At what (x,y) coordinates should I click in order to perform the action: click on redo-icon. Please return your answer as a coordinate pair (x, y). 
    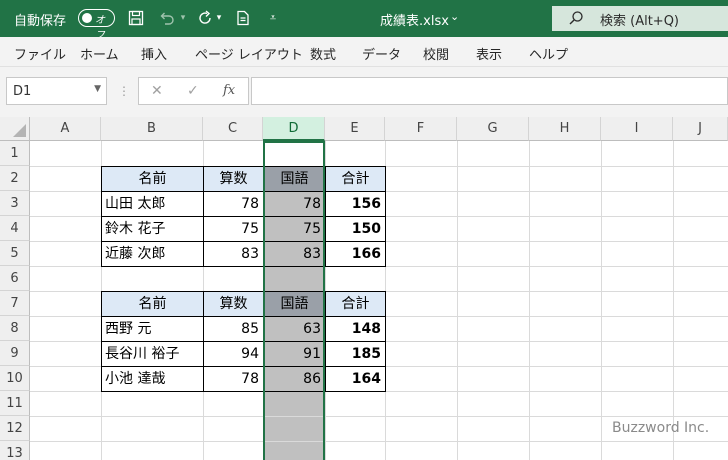
    Looking at the image, I should click on (205, 18).